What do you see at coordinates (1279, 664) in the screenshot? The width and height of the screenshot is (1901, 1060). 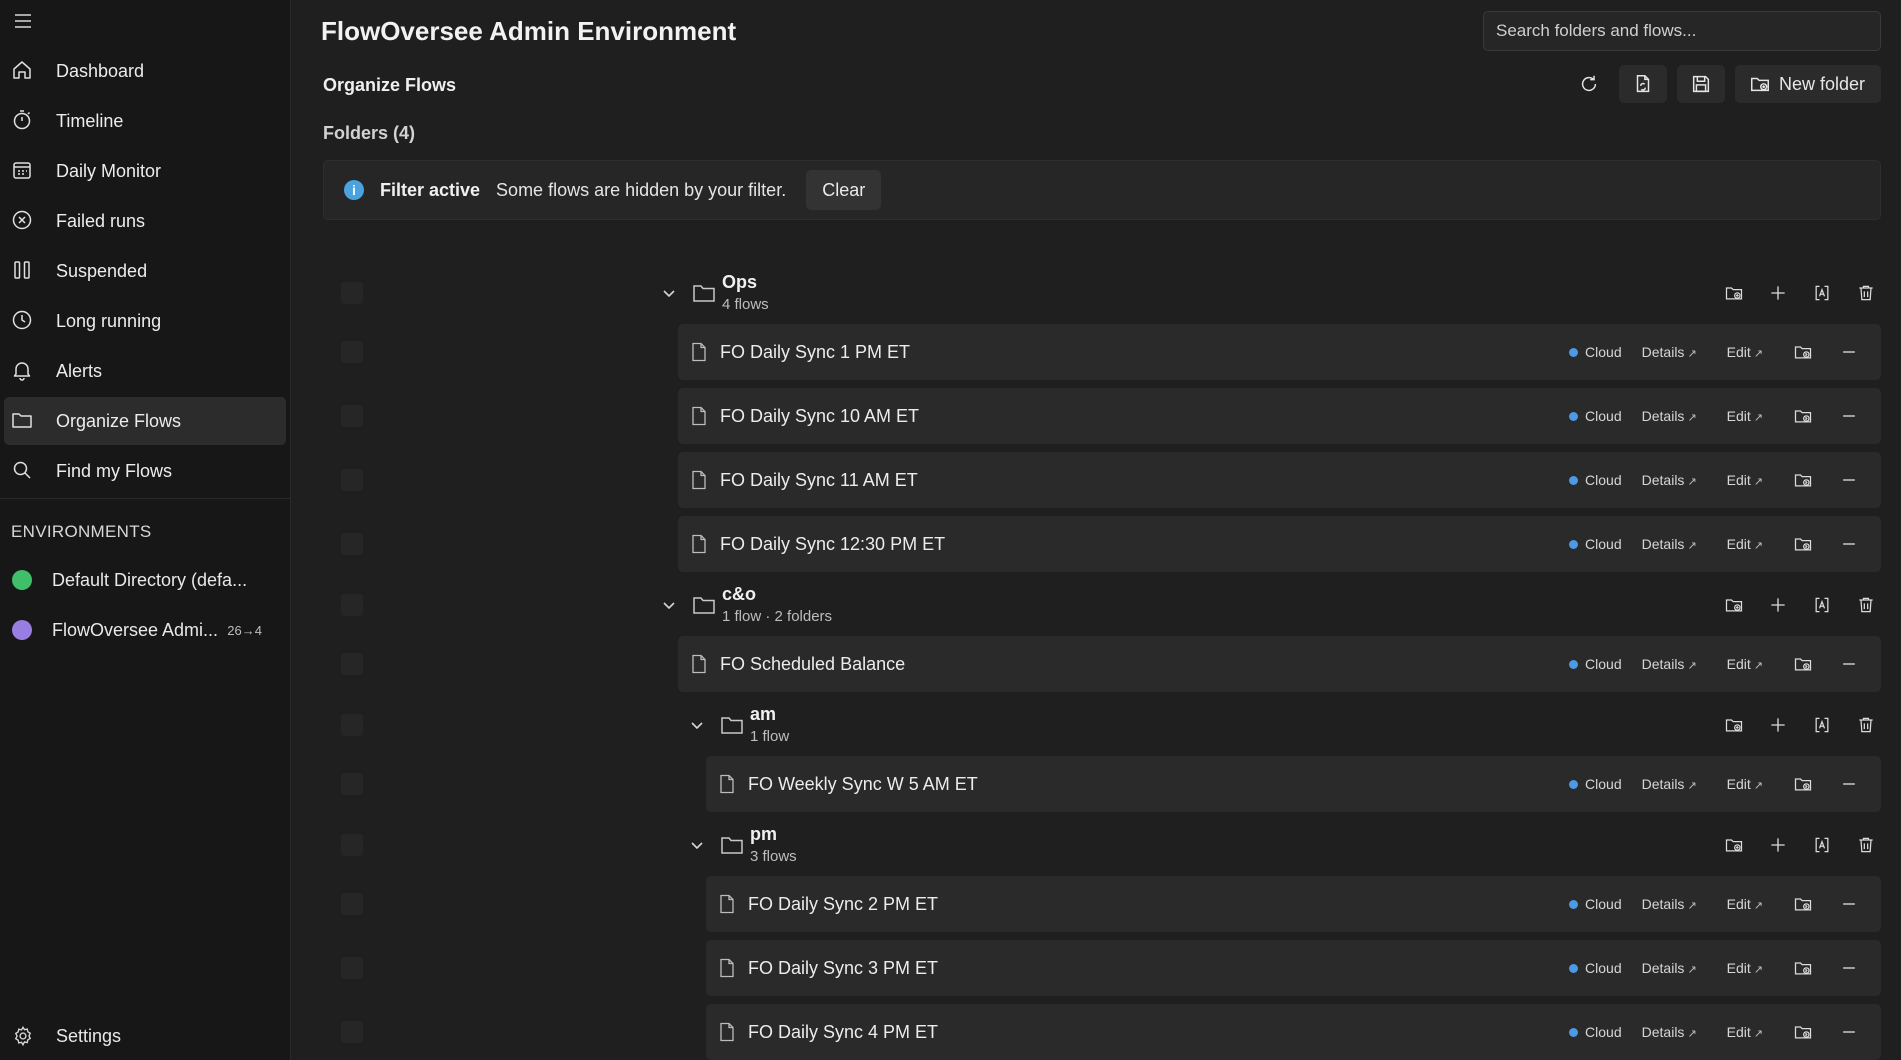 I see `flow-card: FO Scheduled Balance Cloud Details ↗ Edit ↗` at bounding box center [1279, 664].